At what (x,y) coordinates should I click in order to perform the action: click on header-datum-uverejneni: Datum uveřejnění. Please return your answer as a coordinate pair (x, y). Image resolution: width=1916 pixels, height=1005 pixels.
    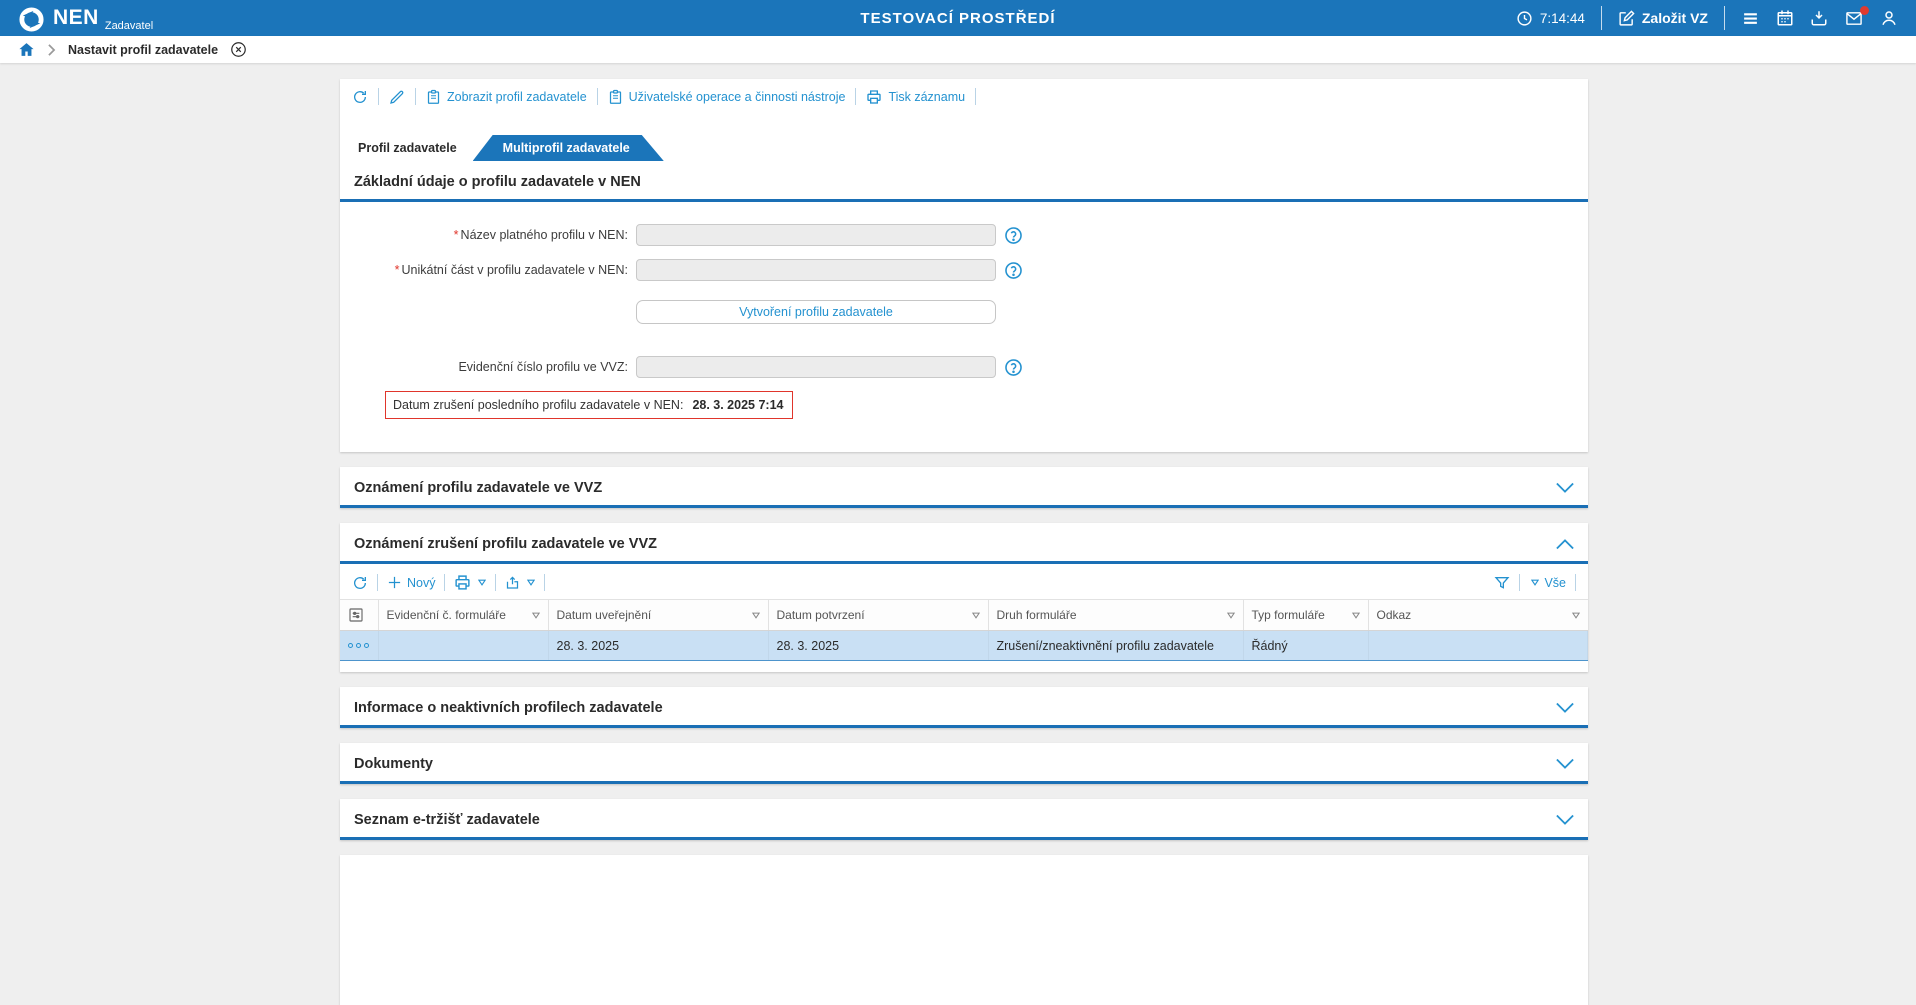
    Looking at the image, I should click on (658, 615).